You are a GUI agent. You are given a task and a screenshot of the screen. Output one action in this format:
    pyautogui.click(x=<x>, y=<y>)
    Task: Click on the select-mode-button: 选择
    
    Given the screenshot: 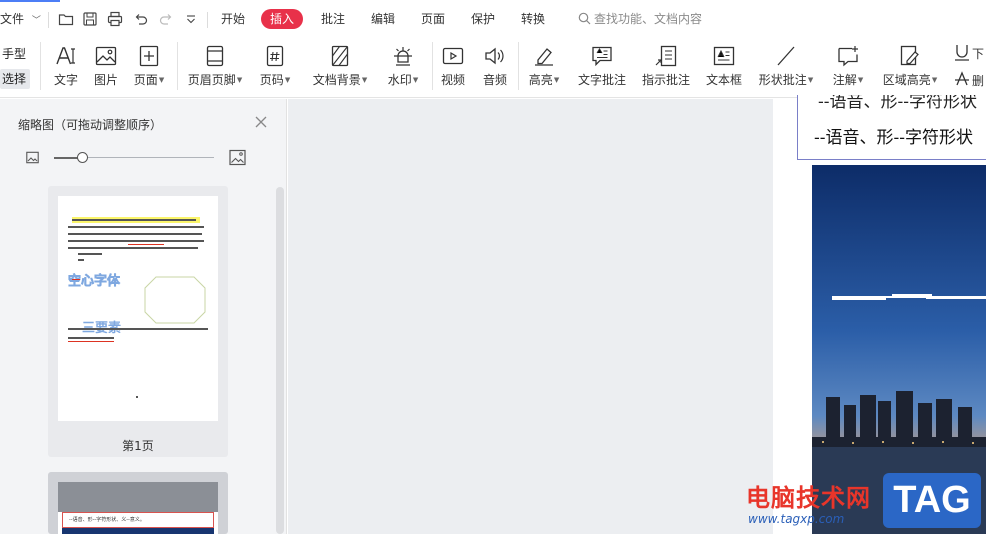 What is the action you would take?
    pyautogui.click(x=15, y=79)
    